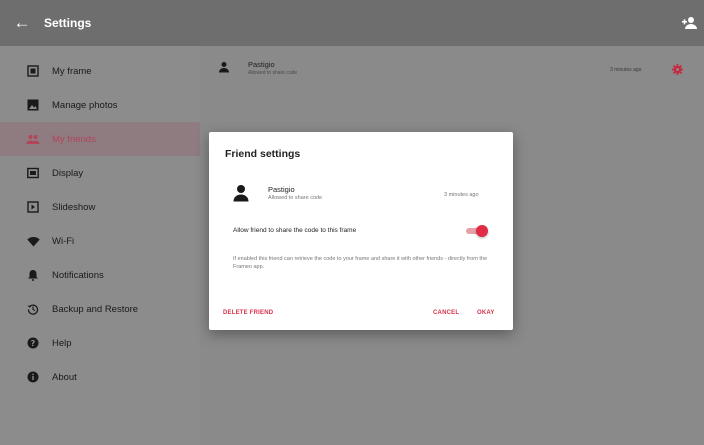 This screenshot has width=704, height=445. I want to click on dialog-friend-time: 3 minutes ago, so click(461, 195).